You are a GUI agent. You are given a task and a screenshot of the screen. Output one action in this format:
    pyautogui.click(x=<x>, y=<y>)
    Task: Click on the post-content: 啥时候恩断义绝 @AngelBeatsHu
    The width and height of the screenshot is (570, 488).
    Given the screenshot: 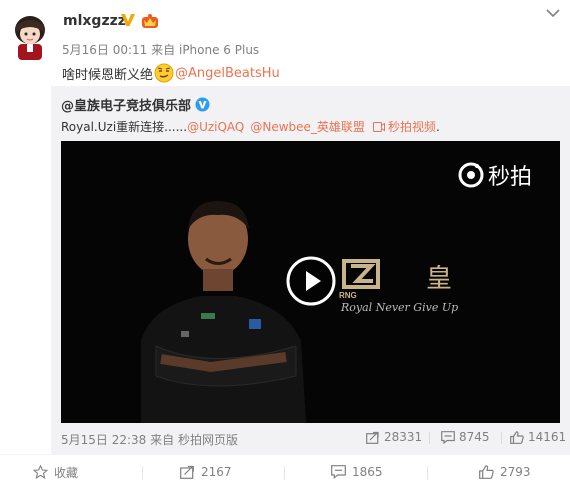 What is the action you would take?
    pyautogui.click(x=171, y=73)
    